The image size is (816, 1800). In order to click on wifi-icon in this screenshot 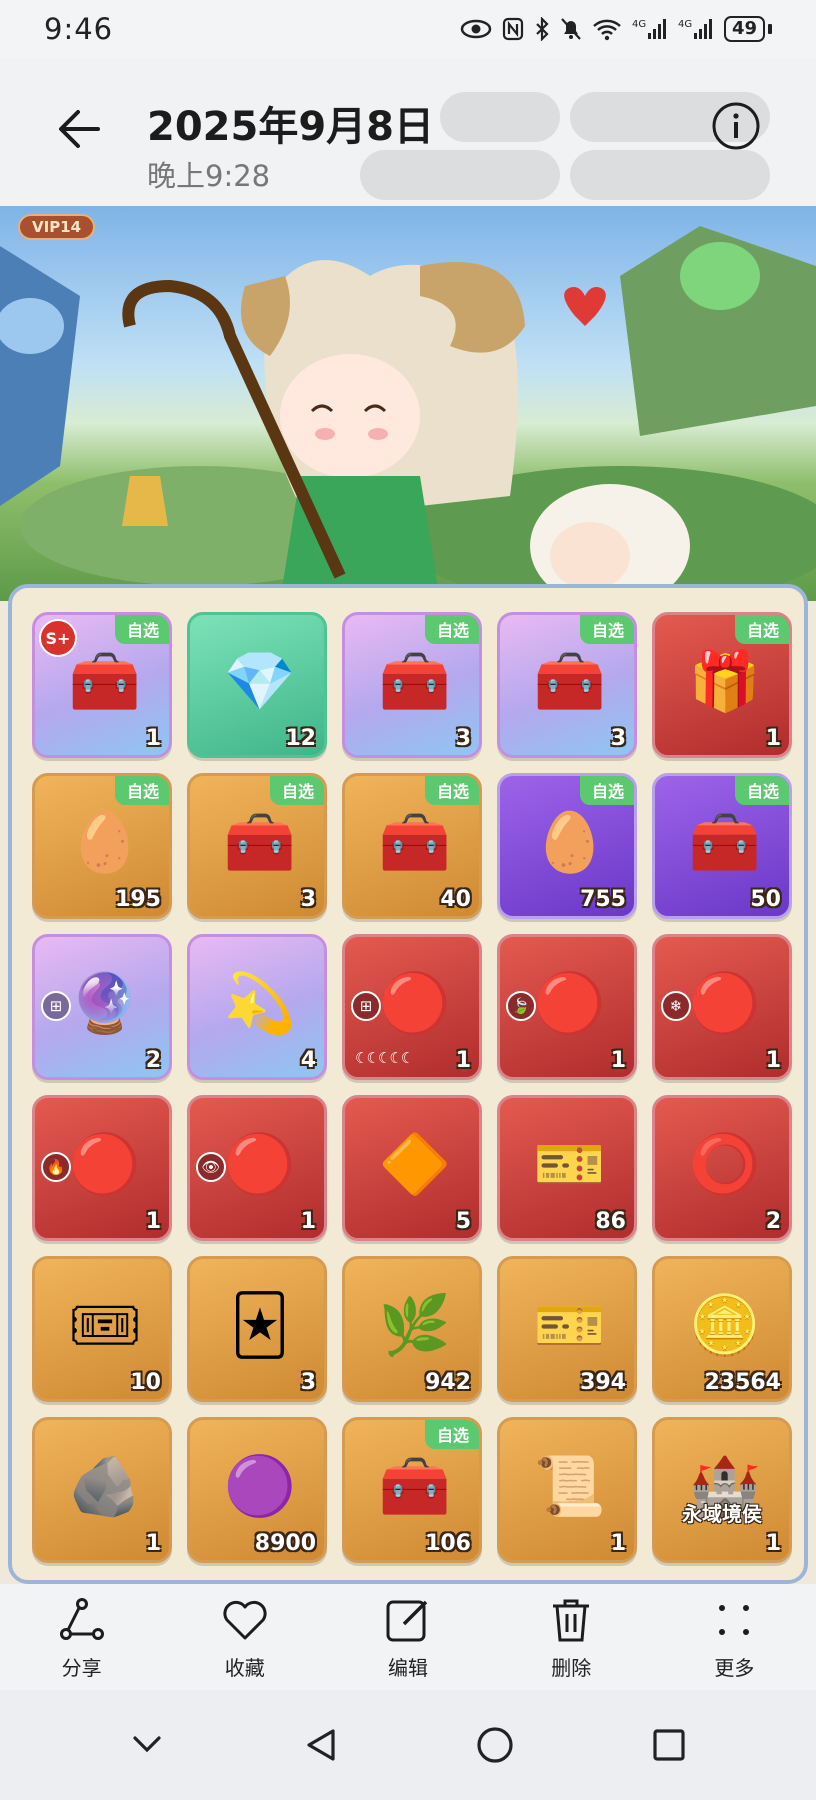, I will do `click(607, 29)`.